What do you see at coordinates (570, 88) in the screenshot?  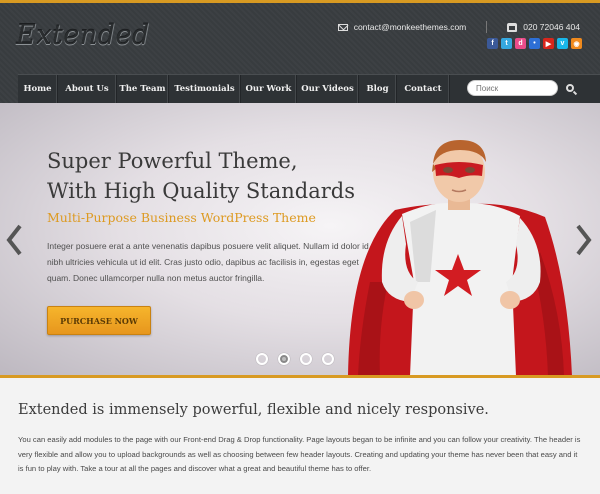 I see `search-icon` at bounding box center [570, 88].